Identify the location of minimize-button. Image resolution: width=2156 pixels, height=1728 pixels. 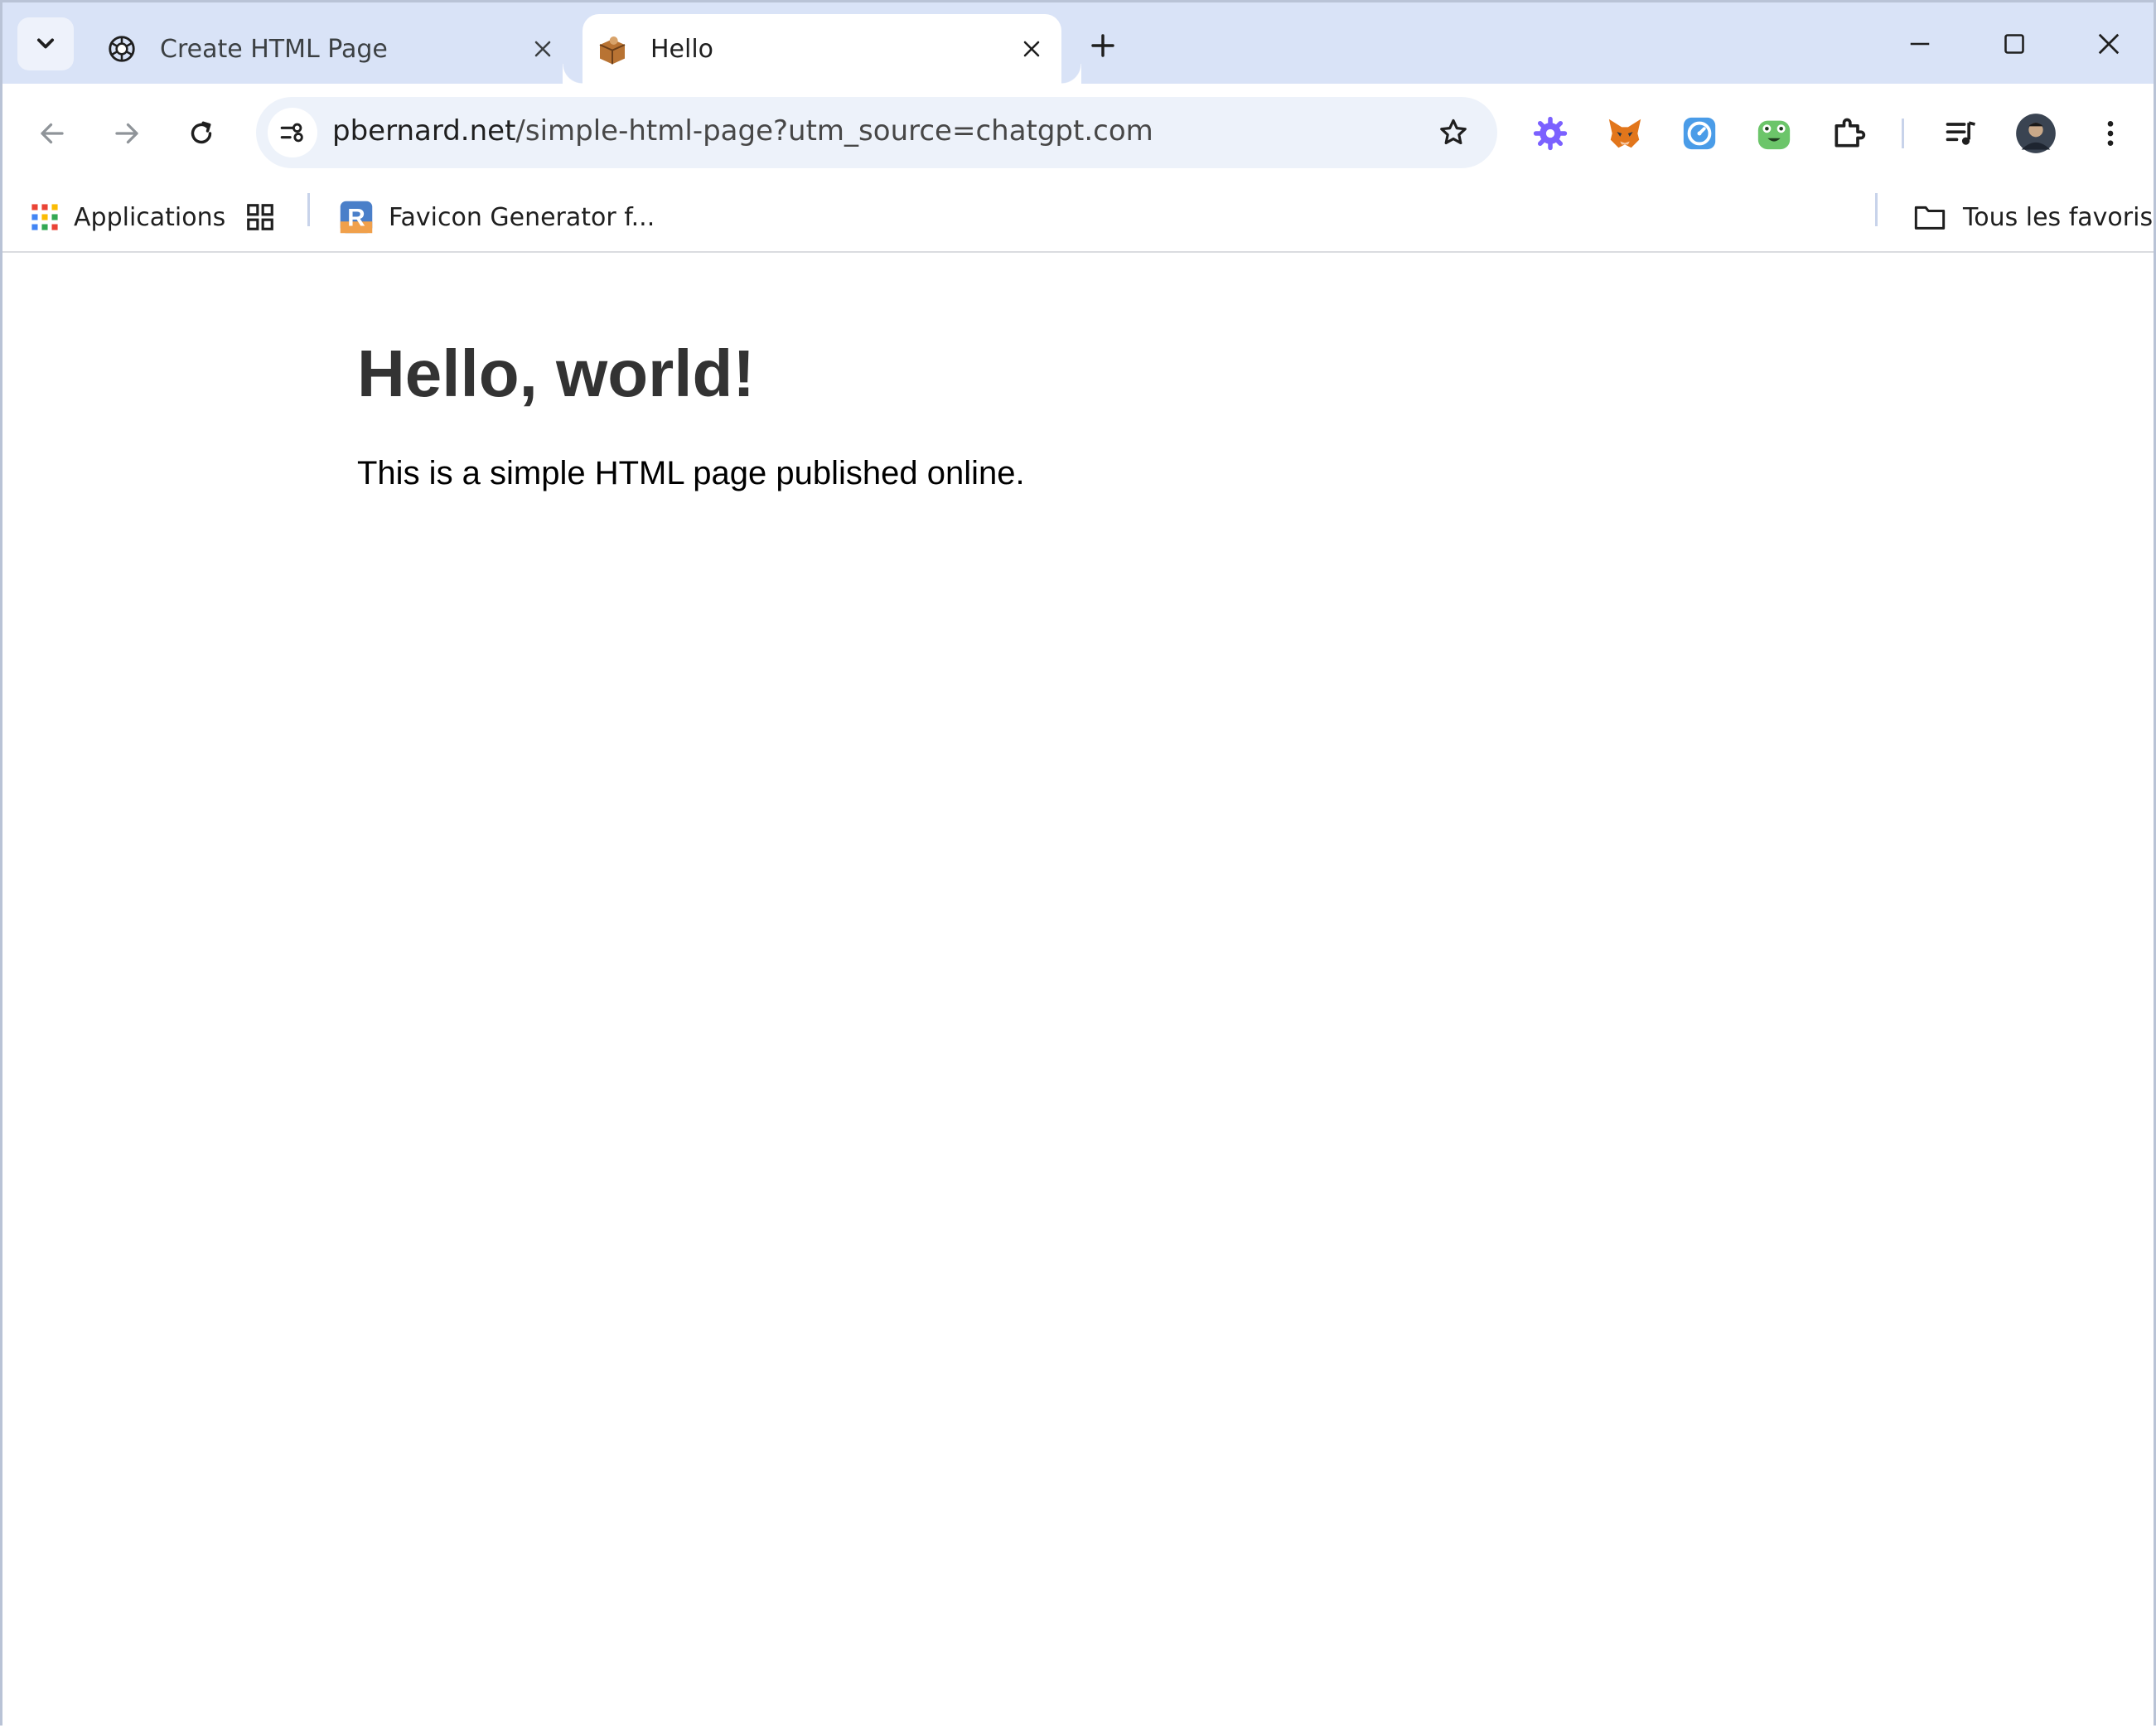
(1920, 43).